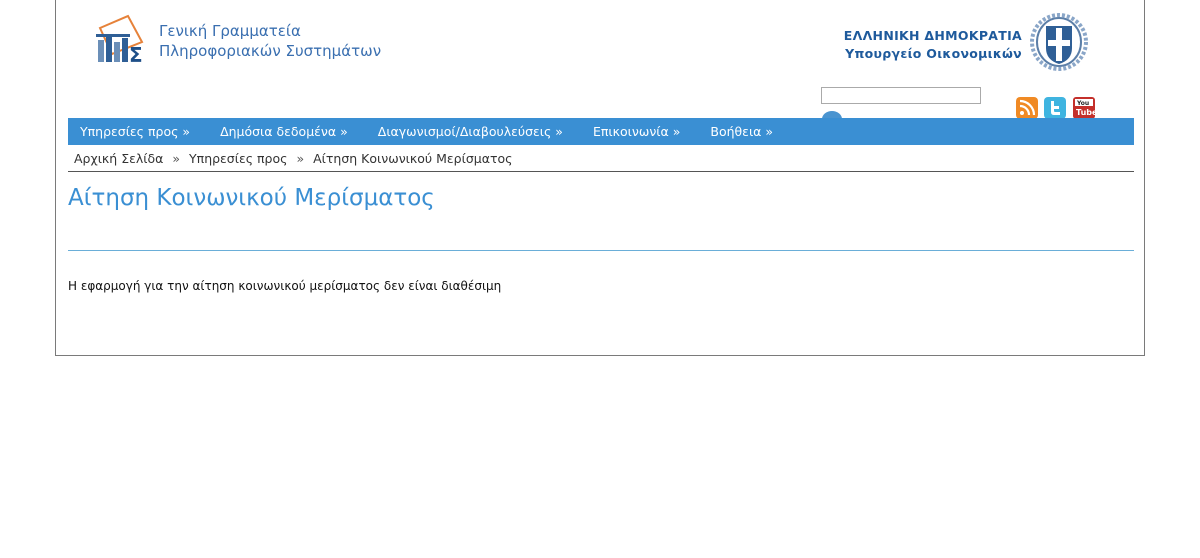 This screenshot has height=558, width=1200. What do you see at coordinates (636, 131) in the screenshot?
I see `nav-item-contact: Επικοινωνία »` at bounding box center [636, 131].